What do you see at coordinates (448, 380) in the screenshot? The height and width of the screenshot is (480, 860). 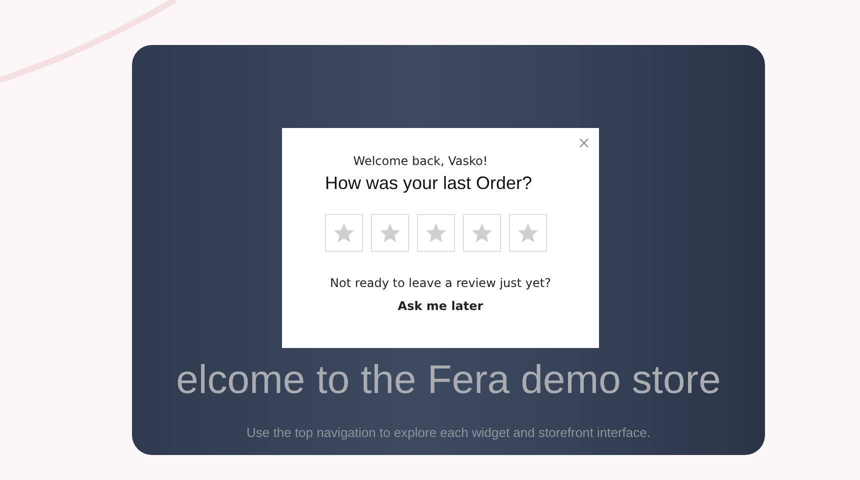 I see `hero-title: elcome to the Fera demo store` at bounding box center [448, 380].